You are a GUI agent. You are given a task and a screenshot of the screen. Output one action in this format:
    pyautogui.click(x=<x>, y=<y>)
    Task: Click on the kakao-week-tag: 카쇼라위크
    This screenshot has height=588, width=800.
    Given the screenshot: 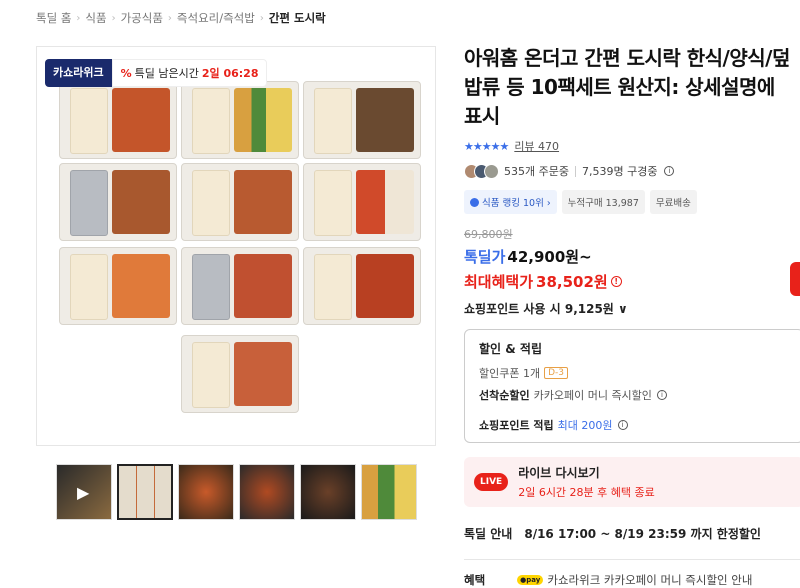 What is the action you would take?
    pyautogui.click(x=78, y=73)
    